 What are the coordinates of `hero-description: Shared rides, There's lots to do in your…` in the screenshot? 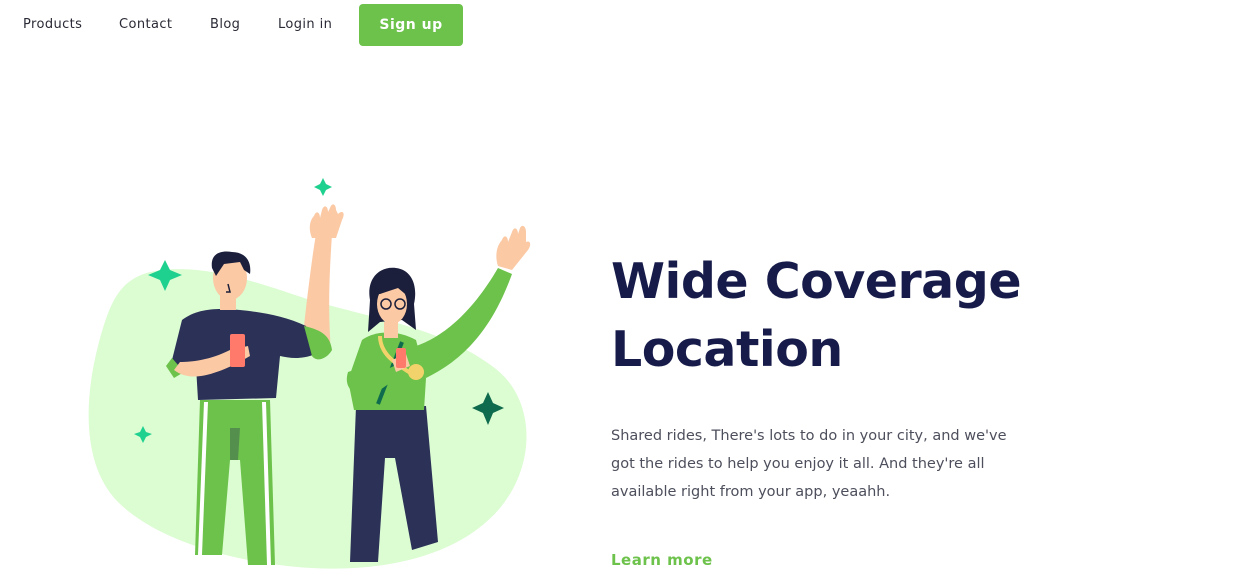 It's located at (809, 464).